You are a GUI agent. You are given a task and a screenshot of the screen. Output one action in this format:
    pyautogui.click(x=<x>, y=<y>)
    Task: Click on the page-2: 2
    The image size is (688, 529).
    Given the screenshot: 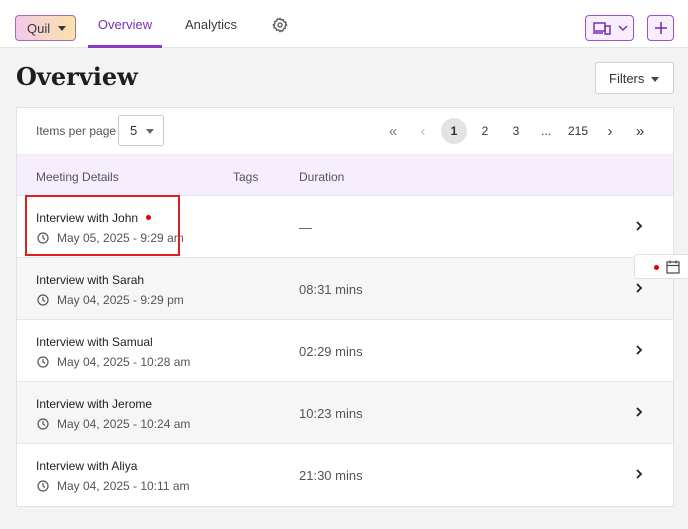 What is the action you would take?
    pyautogui.click(x=485, y=131)
    